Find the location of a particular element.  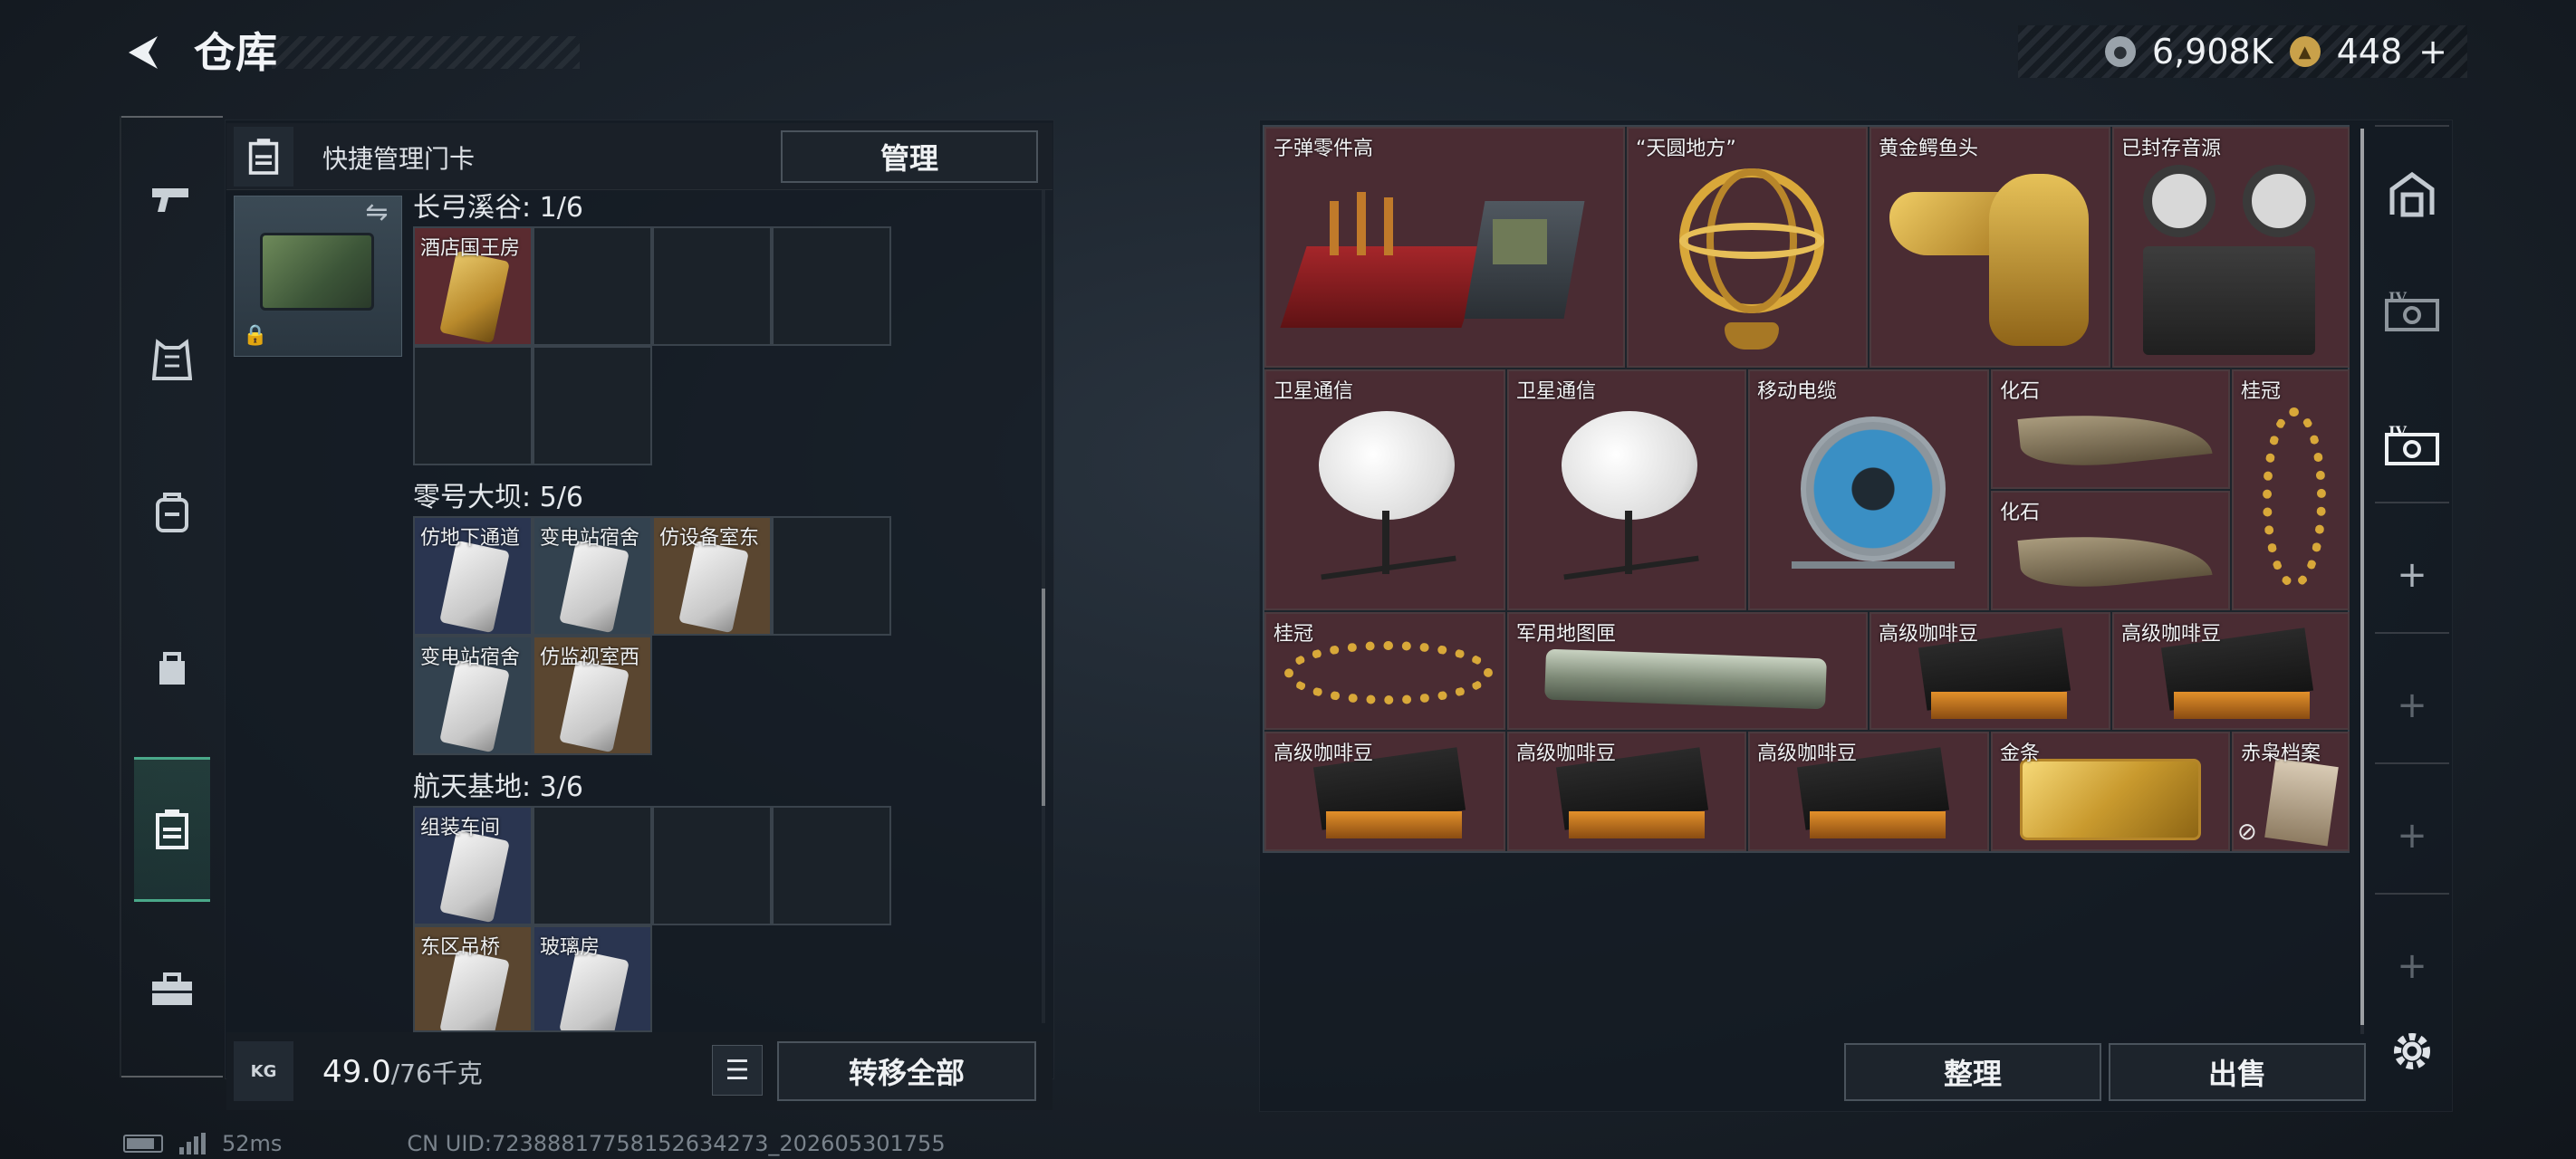

laurel-wreath-icon is located at coordinates (2294, 503).